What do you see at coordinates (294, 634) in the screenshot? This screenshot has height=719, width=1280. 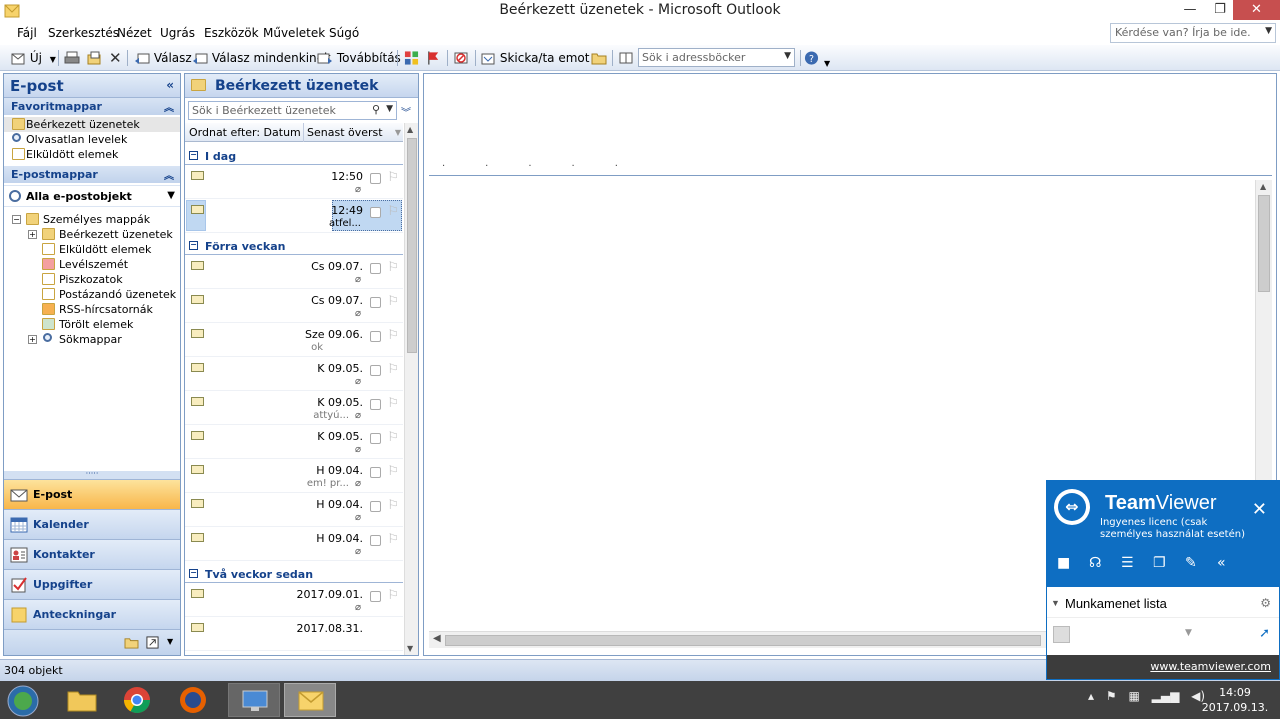 I see `message-row: 2017.08.31.` at bounding box center [294, 634].